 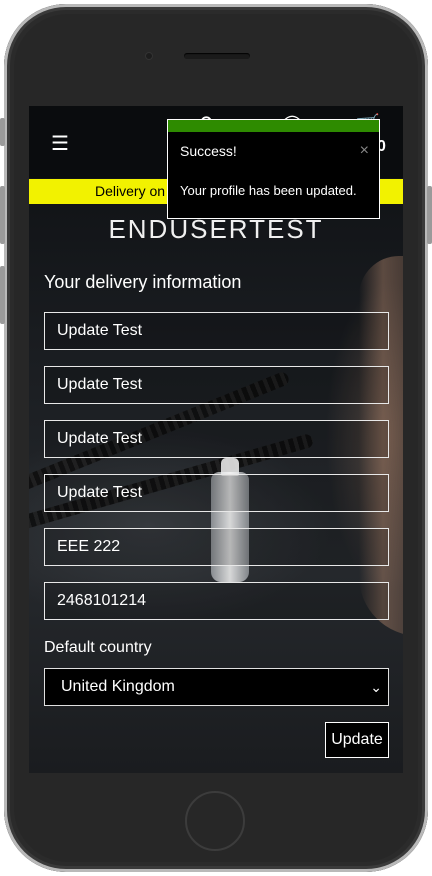 I want to click on toast-title: Success!, so click(x=208, y=151).